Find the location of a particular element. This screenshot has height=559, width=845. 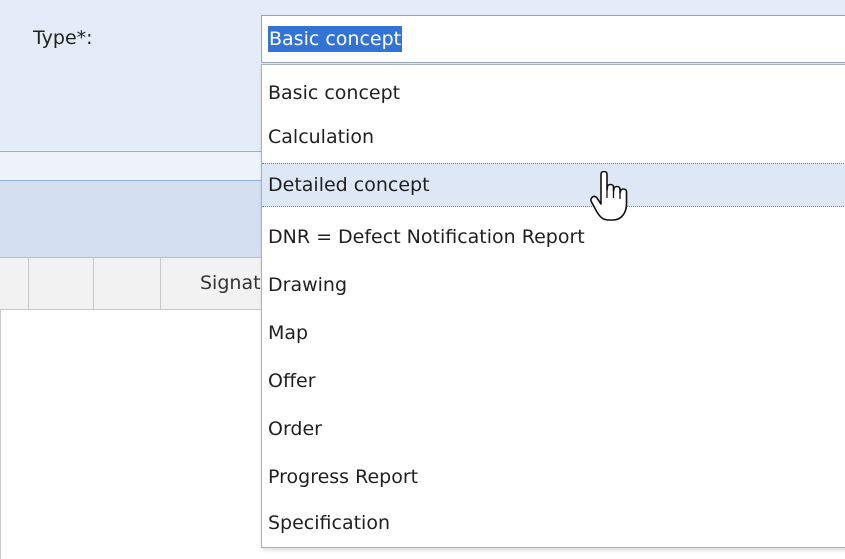

dropdown-option-map: Map is located at coordinates (553, 333).